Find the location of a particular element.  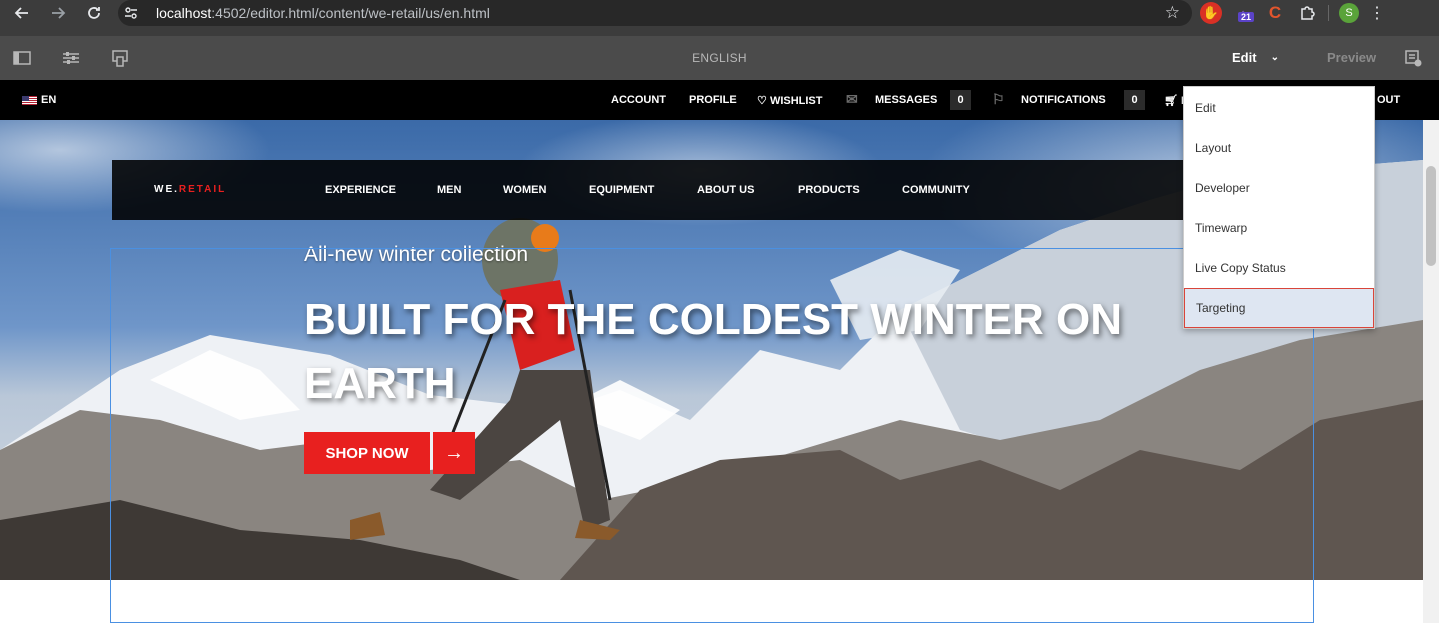

reload-icon is located at coordinates (94, 13).